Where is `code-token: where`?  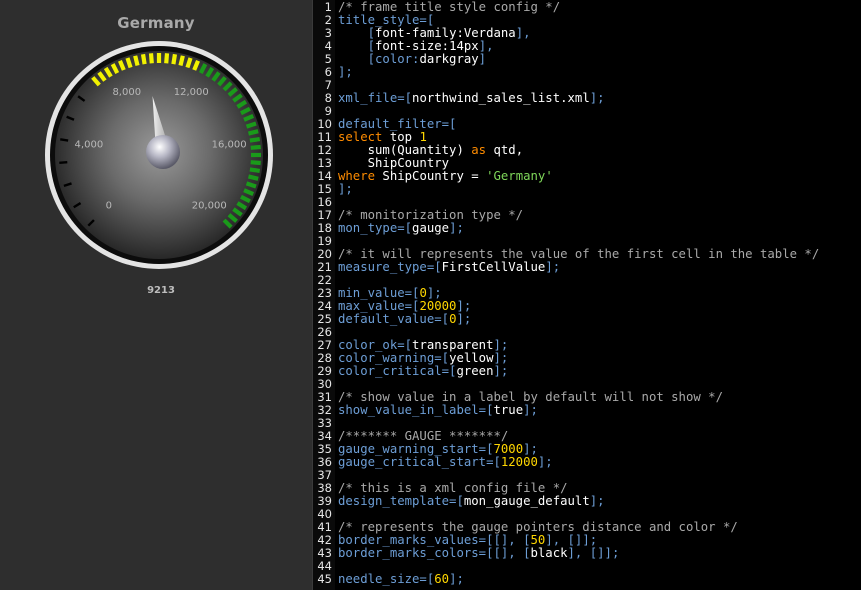
code-token: where is located at coordinates (357, 176).